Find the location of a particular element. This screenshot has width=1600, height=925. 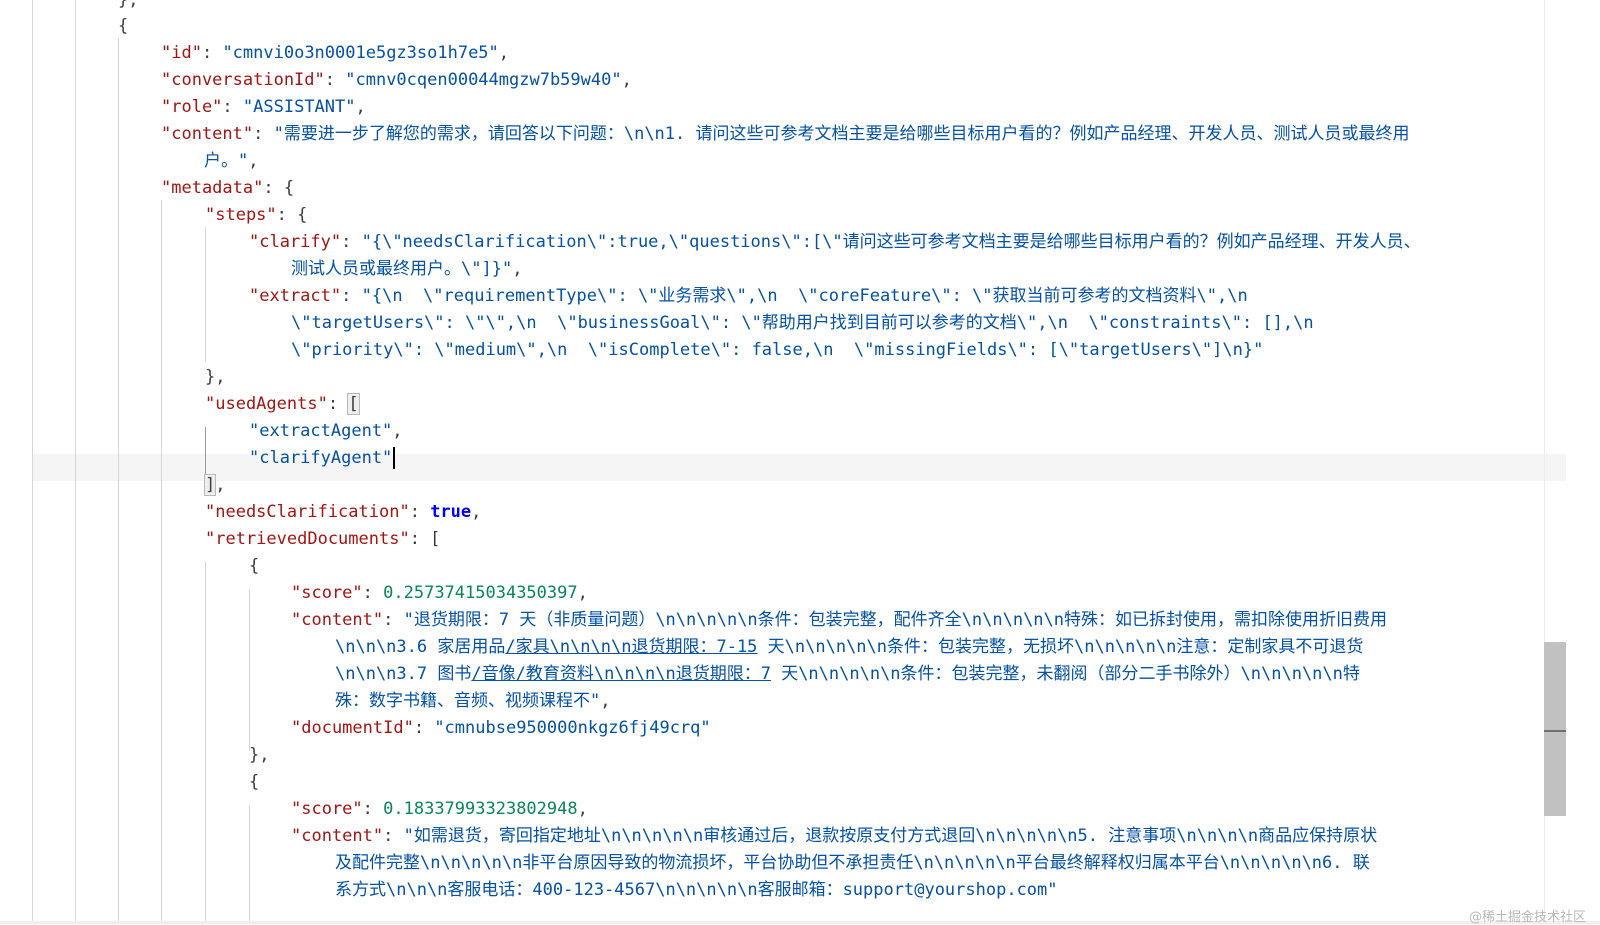

bracket-match-highlight: ] is located at coordinates (210, 485).